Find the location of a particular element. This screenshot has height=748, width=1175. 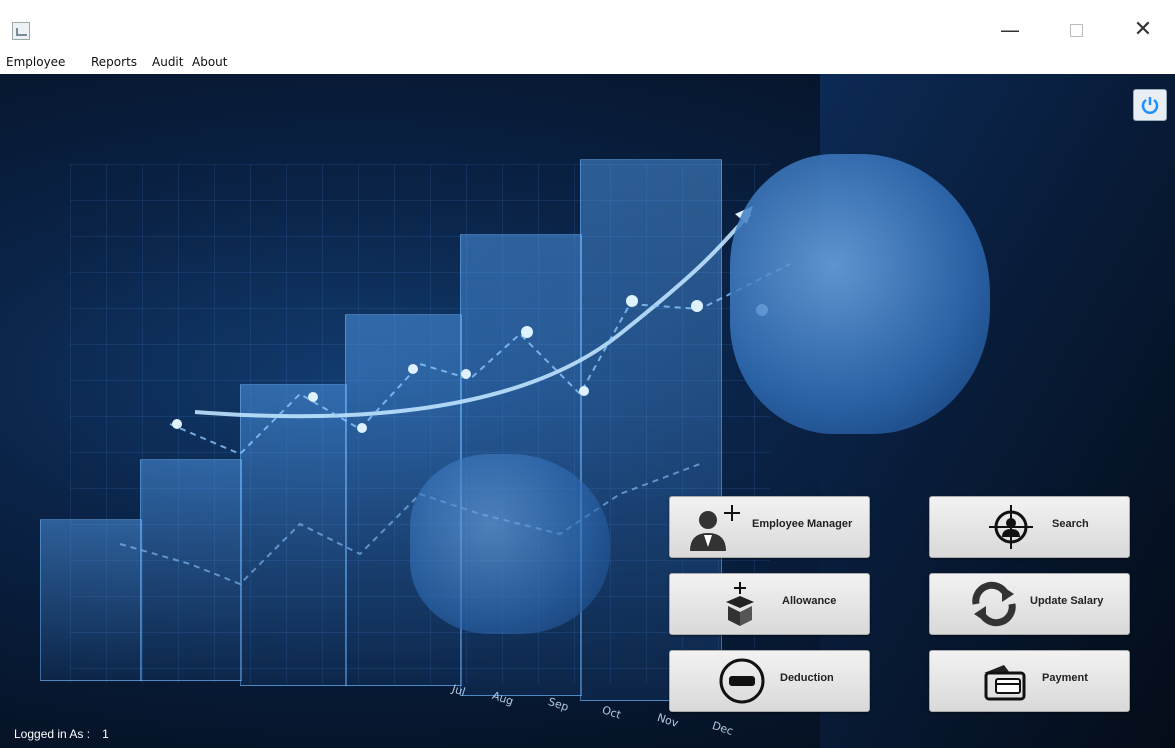

employee-manager-button: Employee Manager is located at coordinates (769, 527).